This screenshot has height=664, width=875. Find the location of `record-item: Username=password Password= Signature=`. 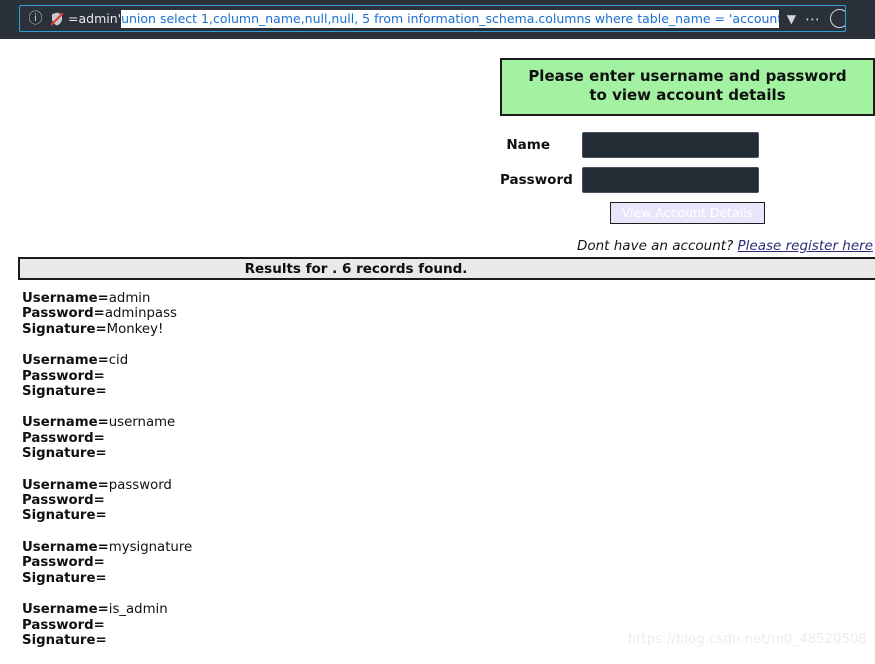

record-item: Username=password Password= Signature= is located at coordinates (272, 501).